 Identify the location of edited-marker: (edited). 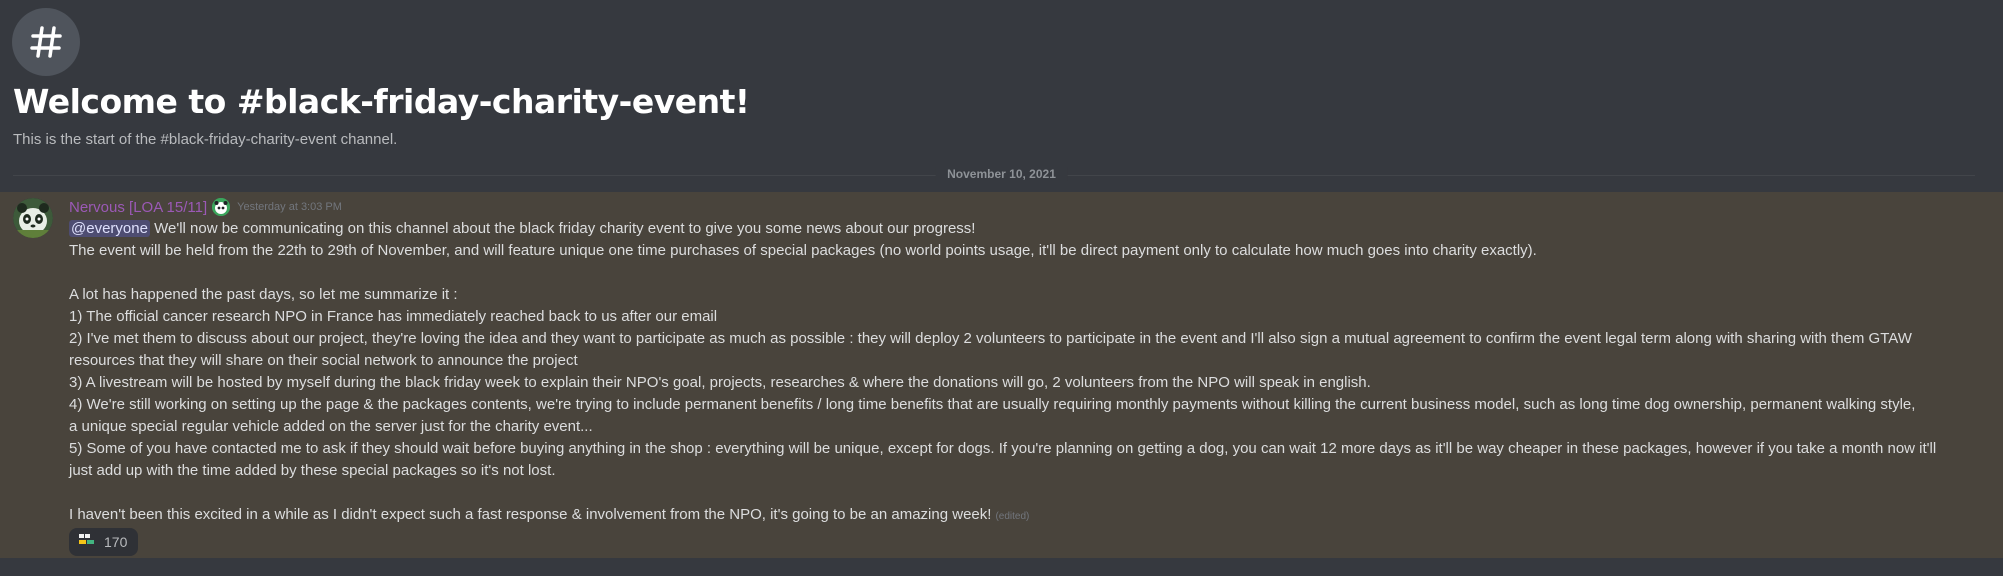
(1012, 516).